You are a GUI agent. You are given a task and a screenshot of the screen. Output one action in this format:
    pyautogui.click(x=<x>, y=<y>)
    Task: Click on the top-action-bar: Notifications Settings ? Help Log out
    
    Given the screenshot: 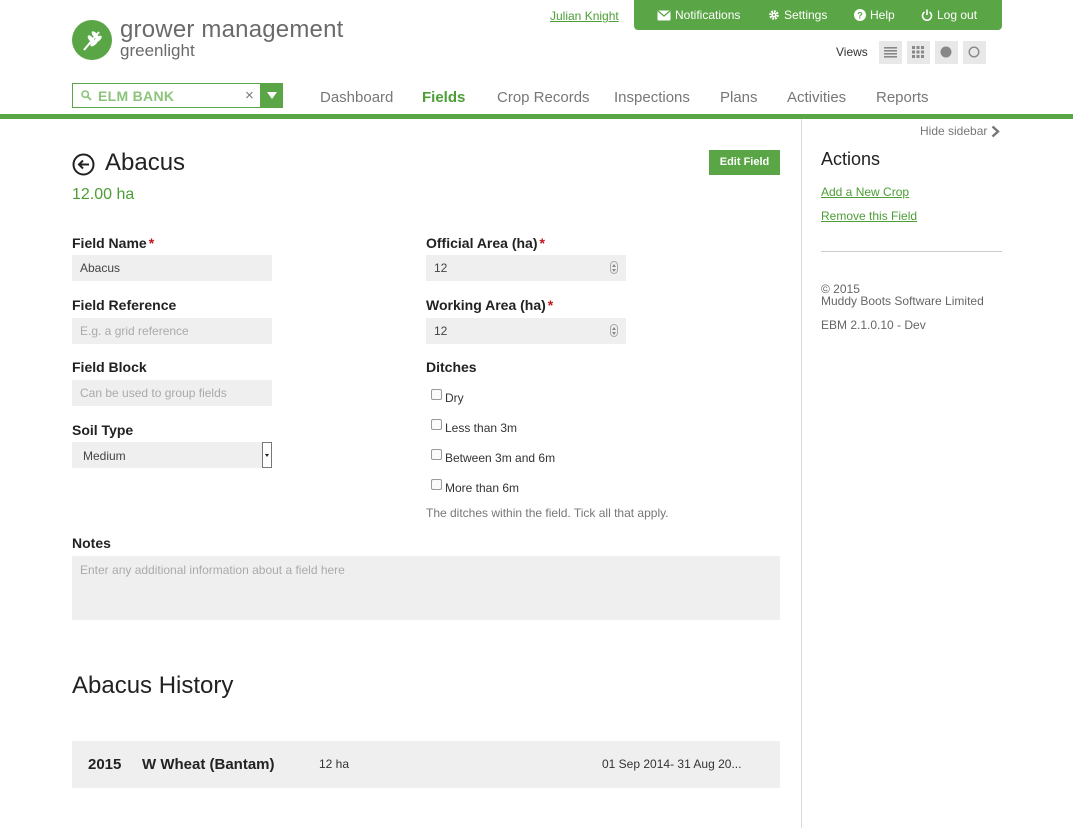 What is the action you would take?
    pyautogui.click(x=818, y=15)
    